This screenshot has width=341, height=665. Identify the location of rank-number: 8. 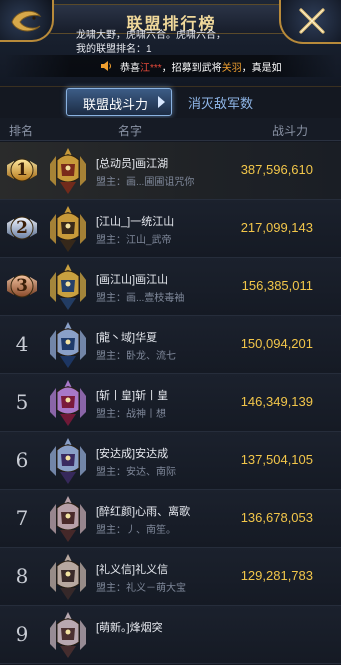
(22, 576).